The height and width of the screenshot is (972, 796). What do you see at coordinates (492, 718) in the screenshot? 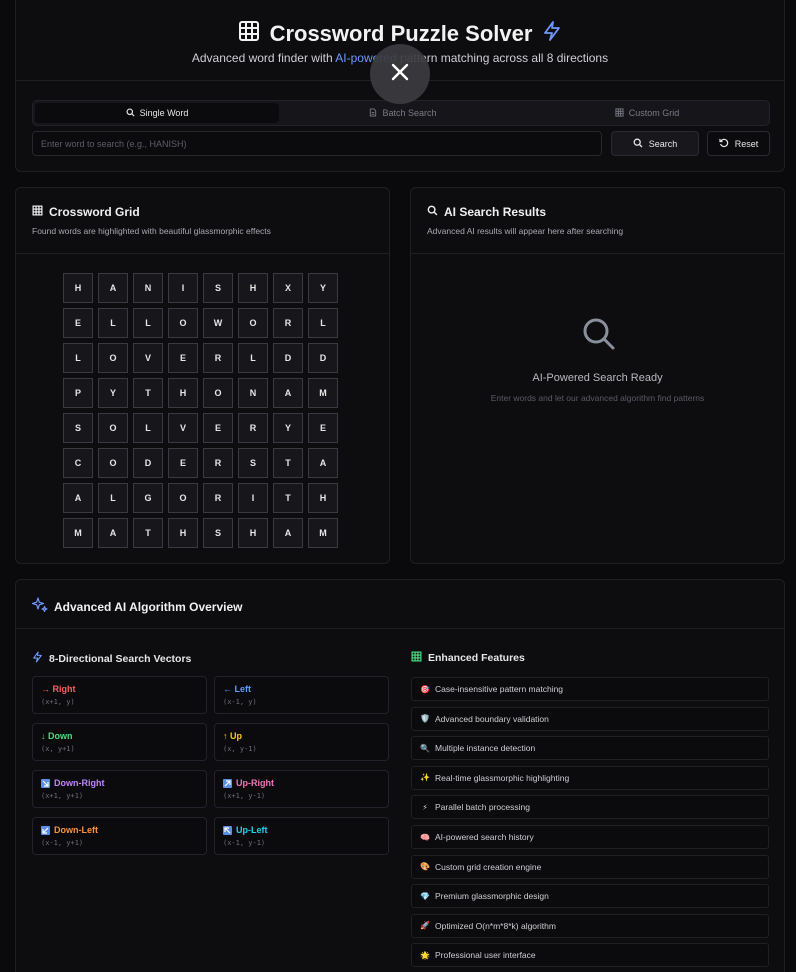
I see `feature-label: Advanced boundary validation` at bounding box center [492, 718].